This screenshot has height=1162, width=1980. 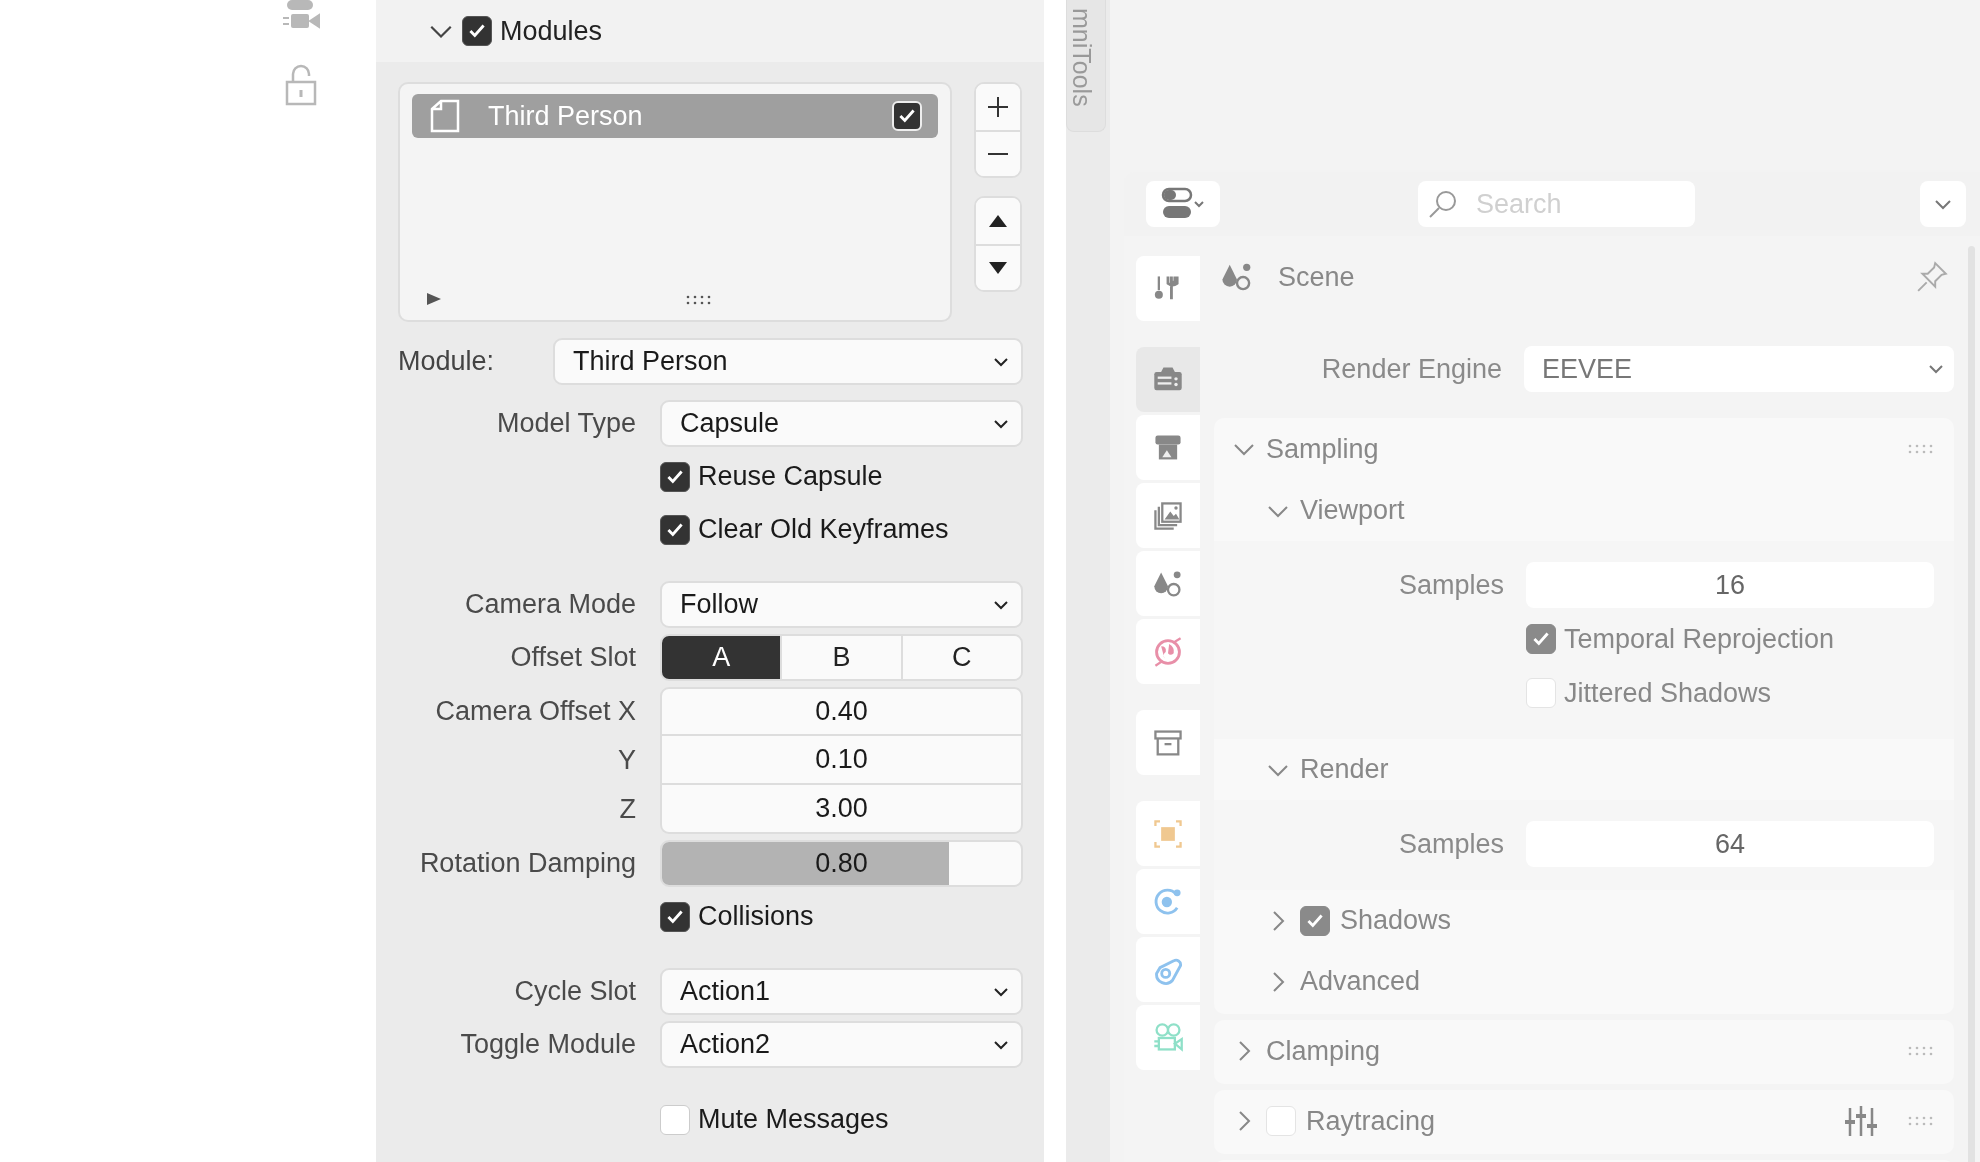 What do you see at coordinates (841, 604) in the screenshot?
I see `dropdown: Follow` at bounding box center [841, 604].